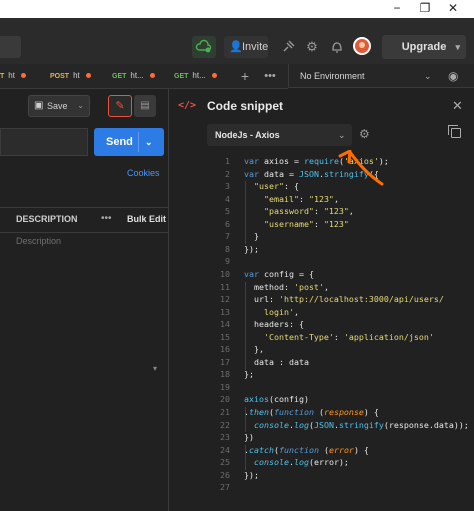  I want to click on send-button: Send ⌄, so click(129, 142).